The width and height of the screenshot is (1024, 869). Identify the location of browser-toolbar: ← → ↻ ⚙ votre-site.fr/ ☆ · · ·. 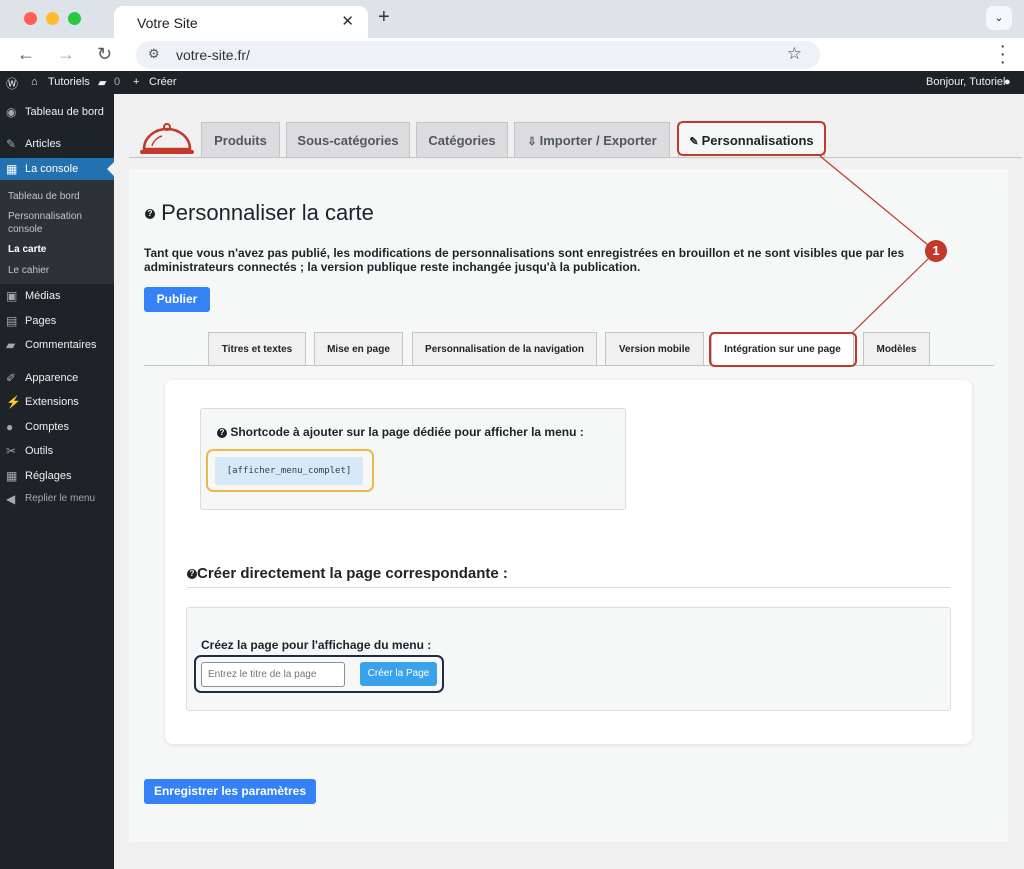
(512, 54).